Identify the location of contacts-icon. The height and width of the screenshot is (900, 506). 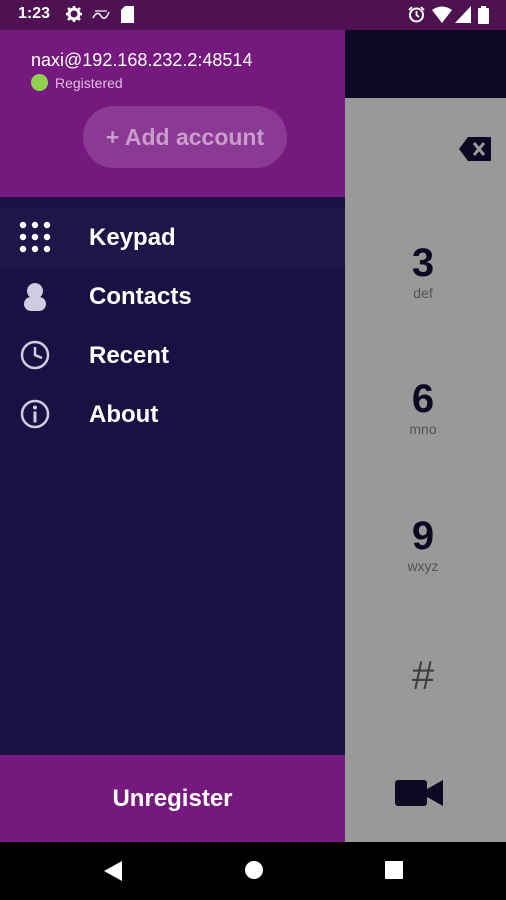
(35, 297).